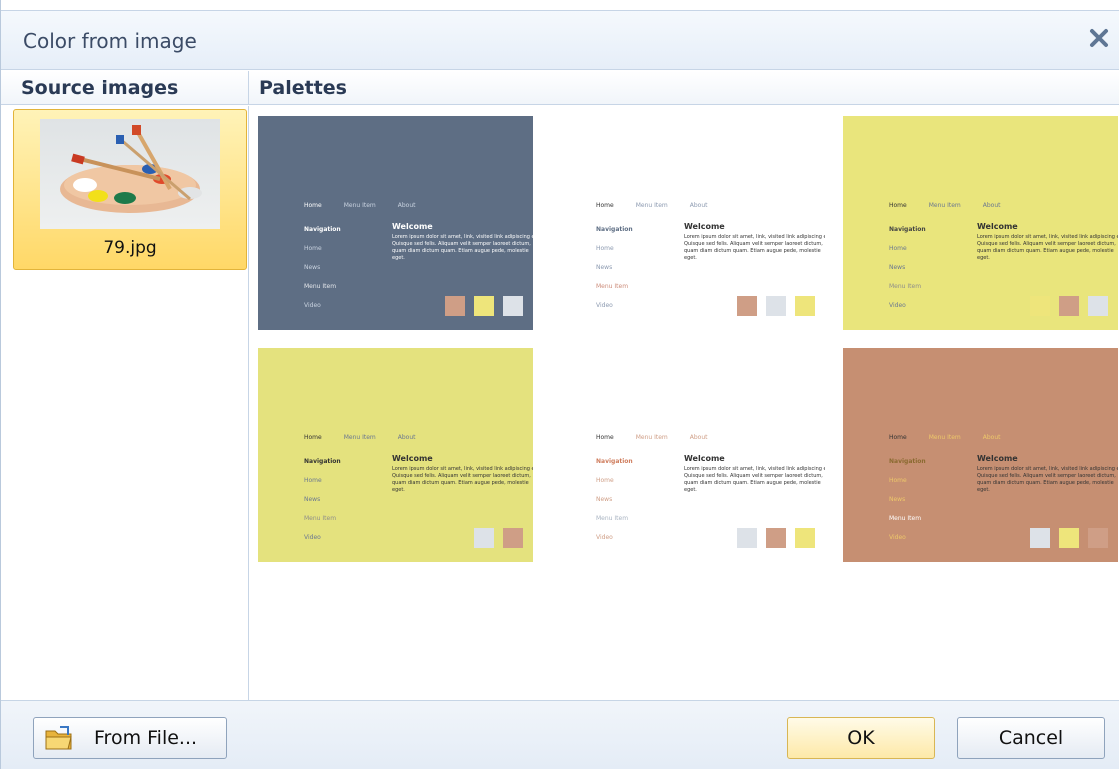  I want to click on cancel-button: Cancel, so click(1031, 738).